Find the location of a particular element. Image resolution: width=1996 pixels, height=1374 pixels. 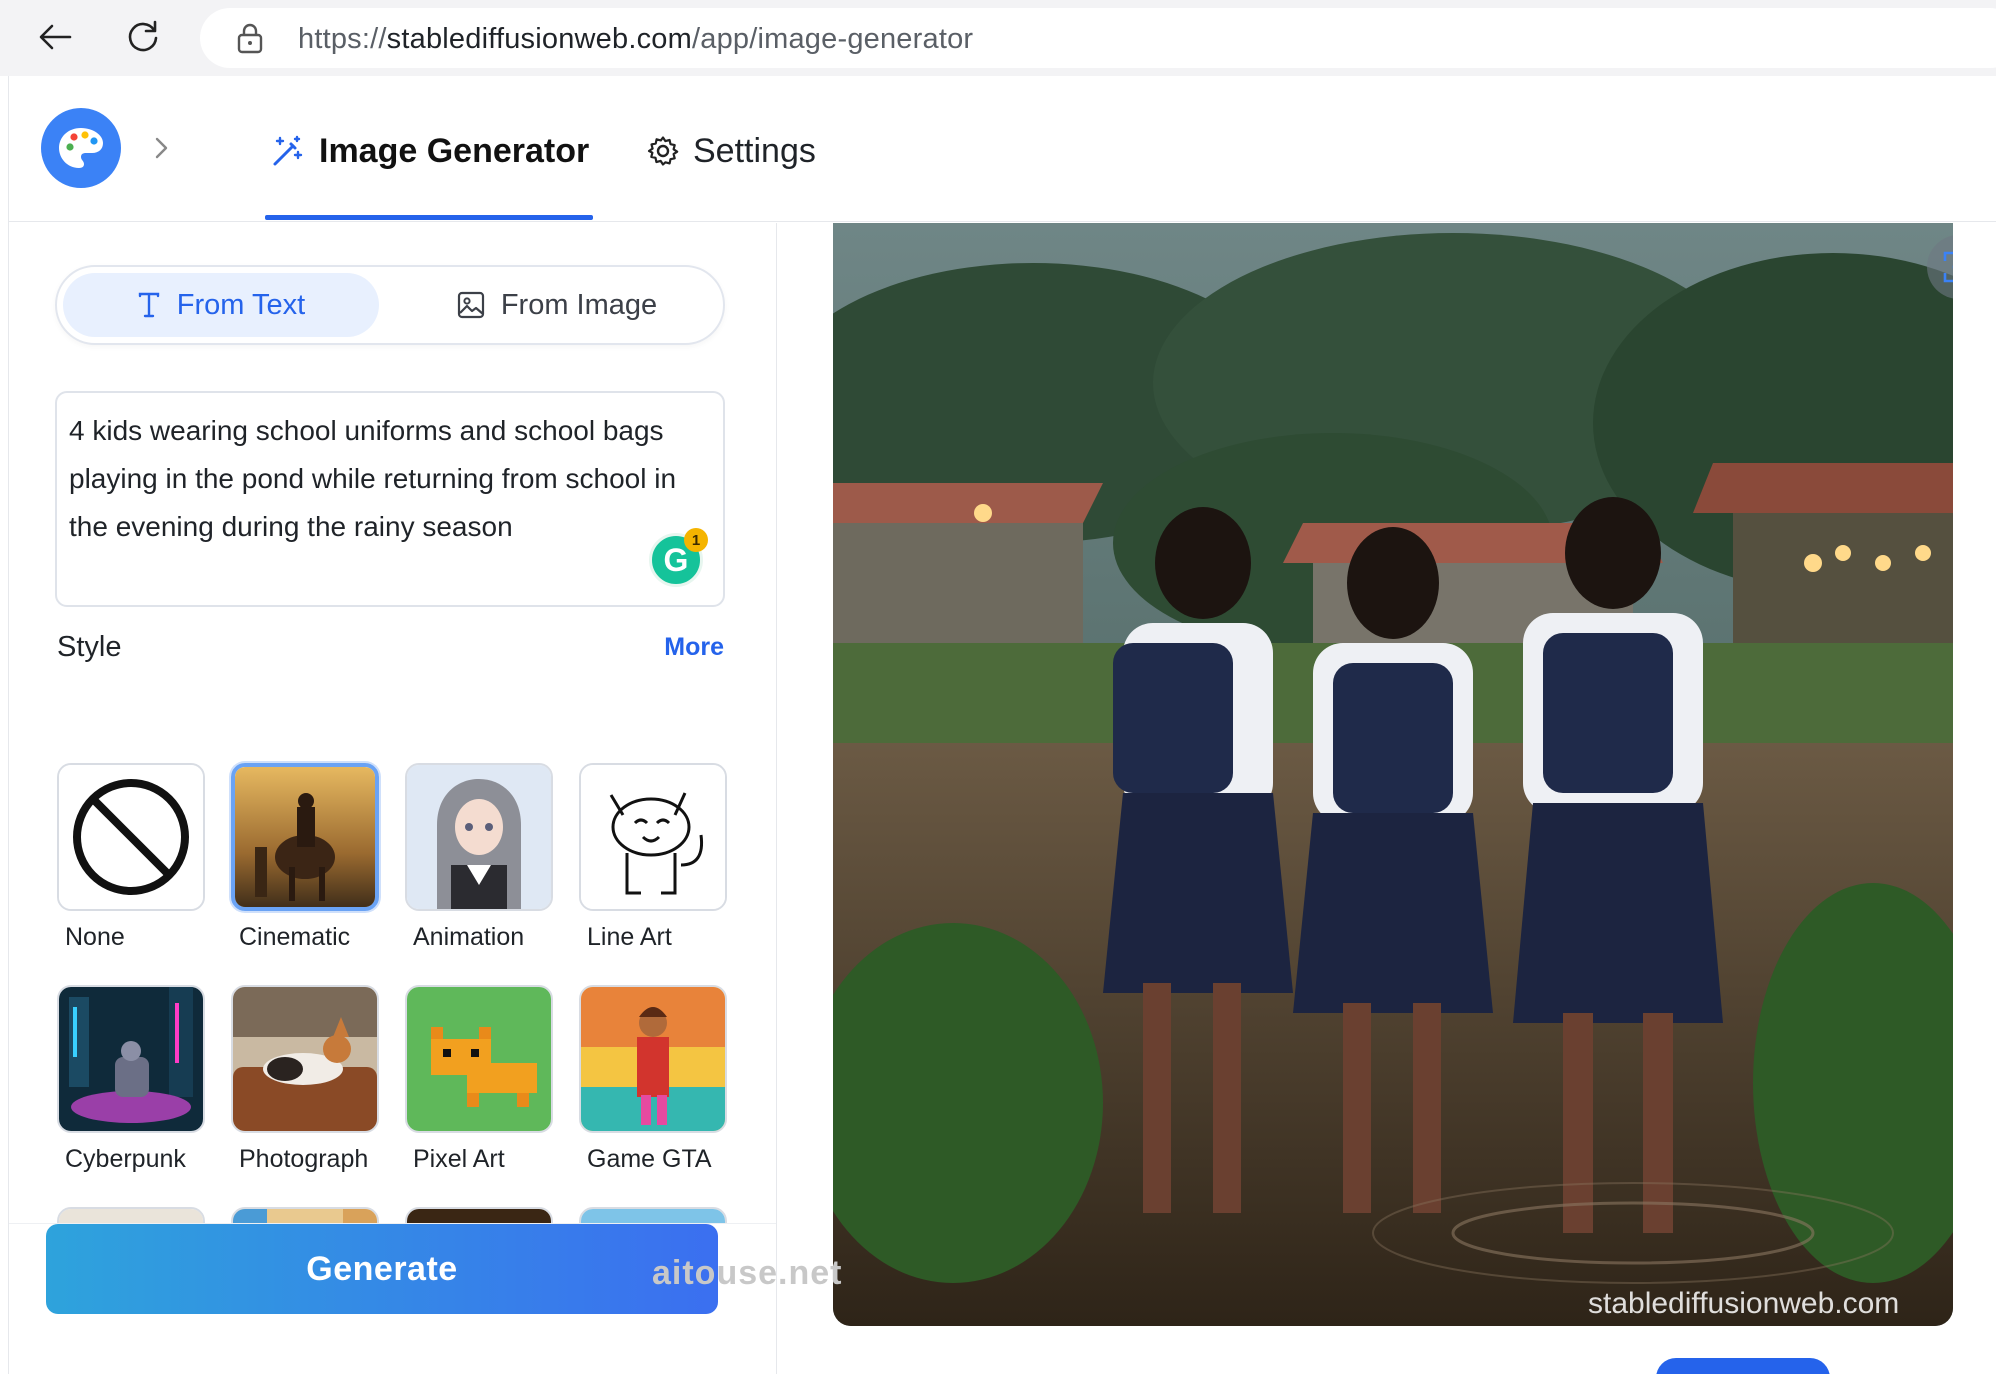

style-thumb-animation is located at coordinates (479, 837).